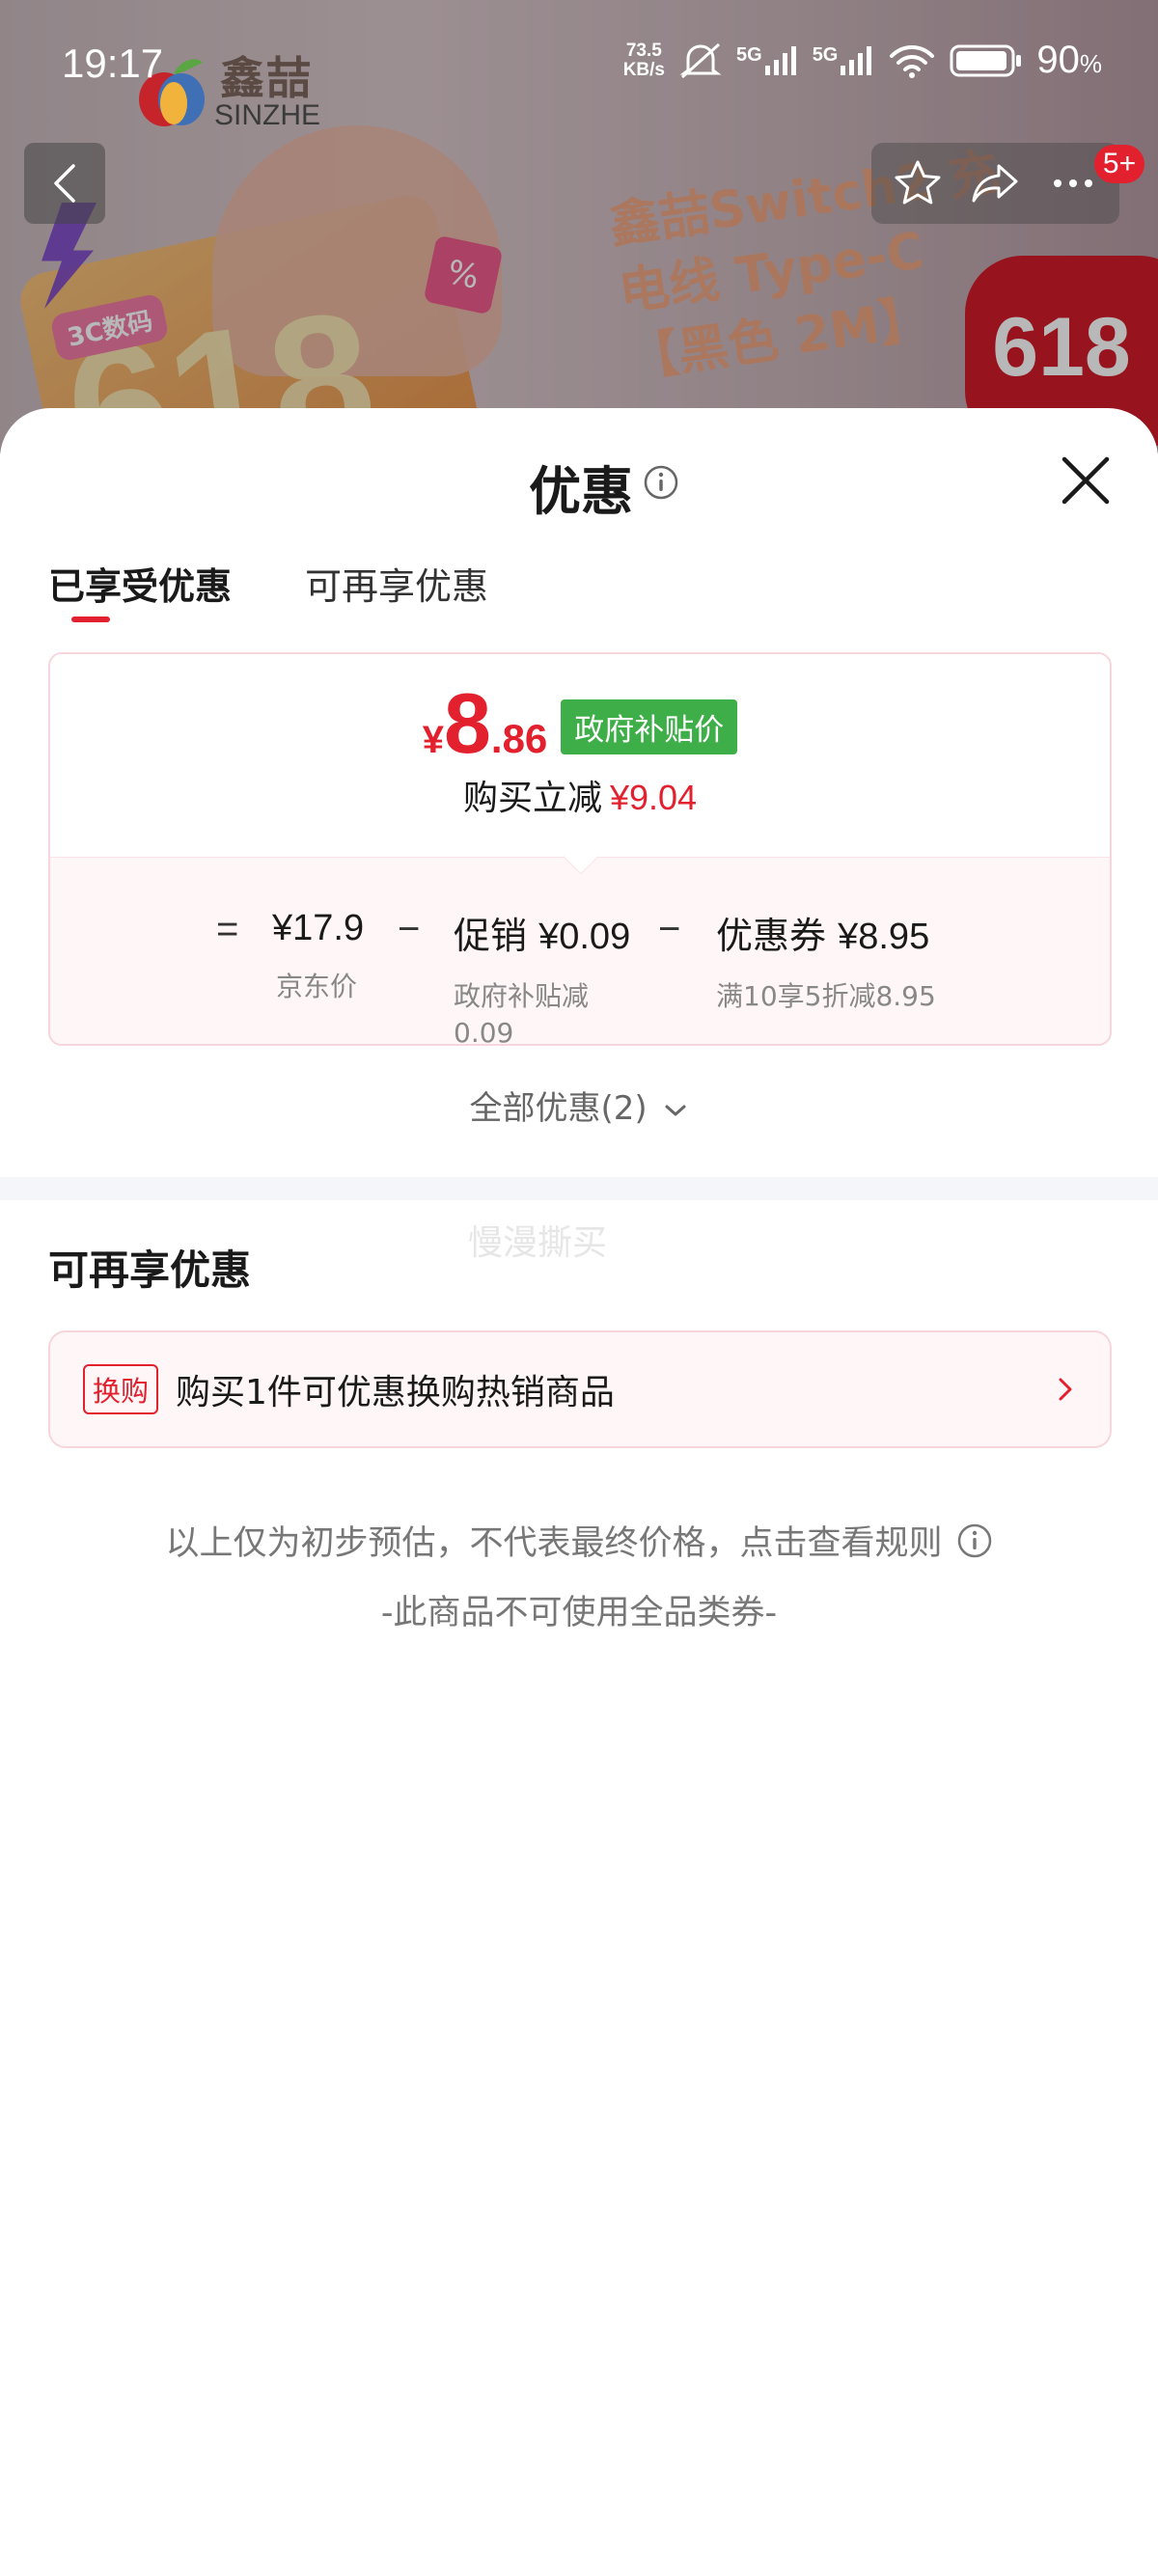  I want to click on chevron-left-icon, so click(64, 184).